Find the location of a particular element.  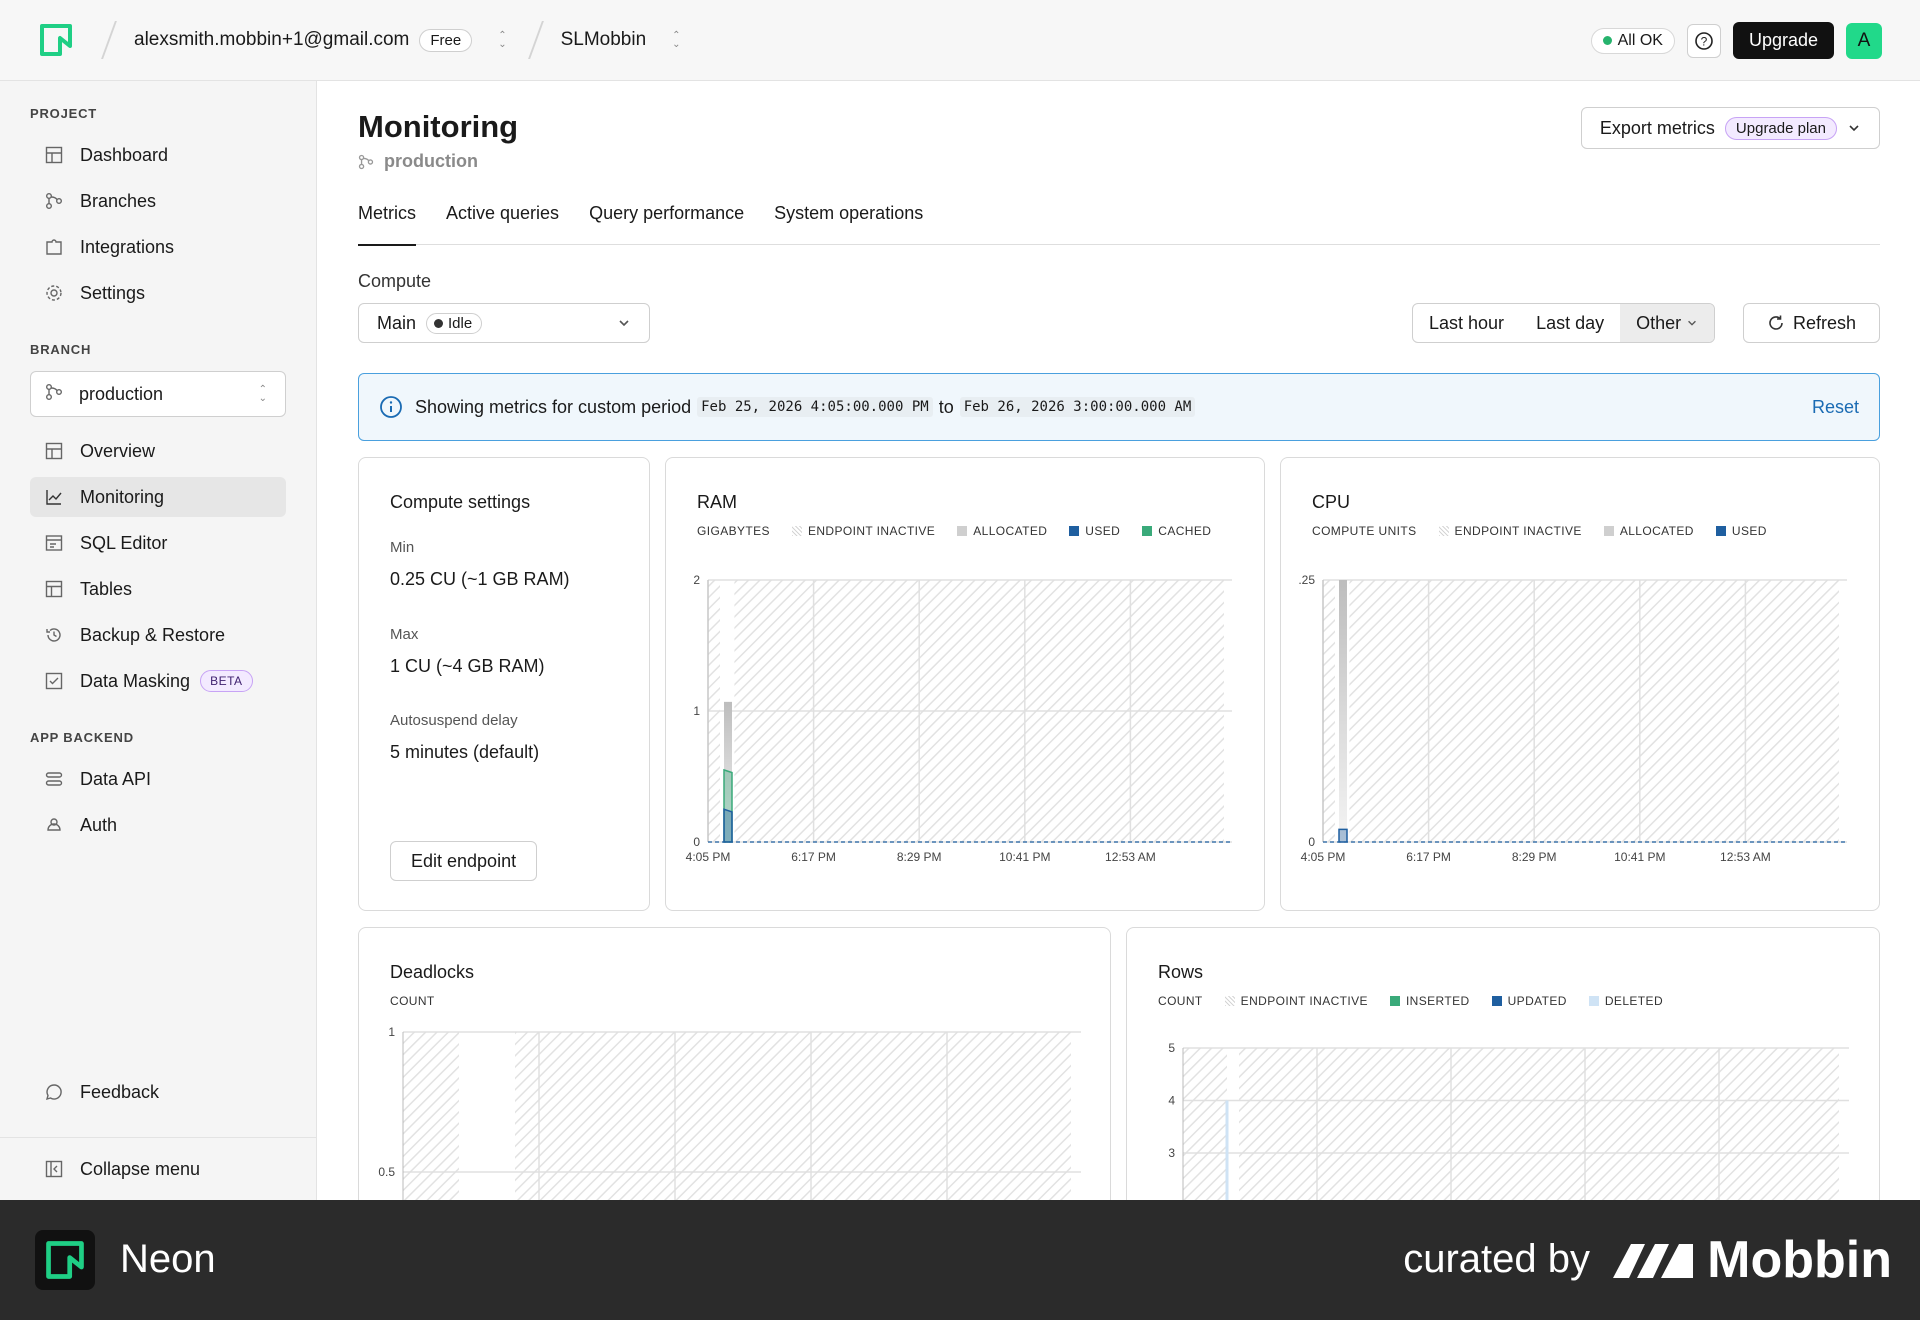

tab-system-operations: System operations is located at coordinates (848, 224).